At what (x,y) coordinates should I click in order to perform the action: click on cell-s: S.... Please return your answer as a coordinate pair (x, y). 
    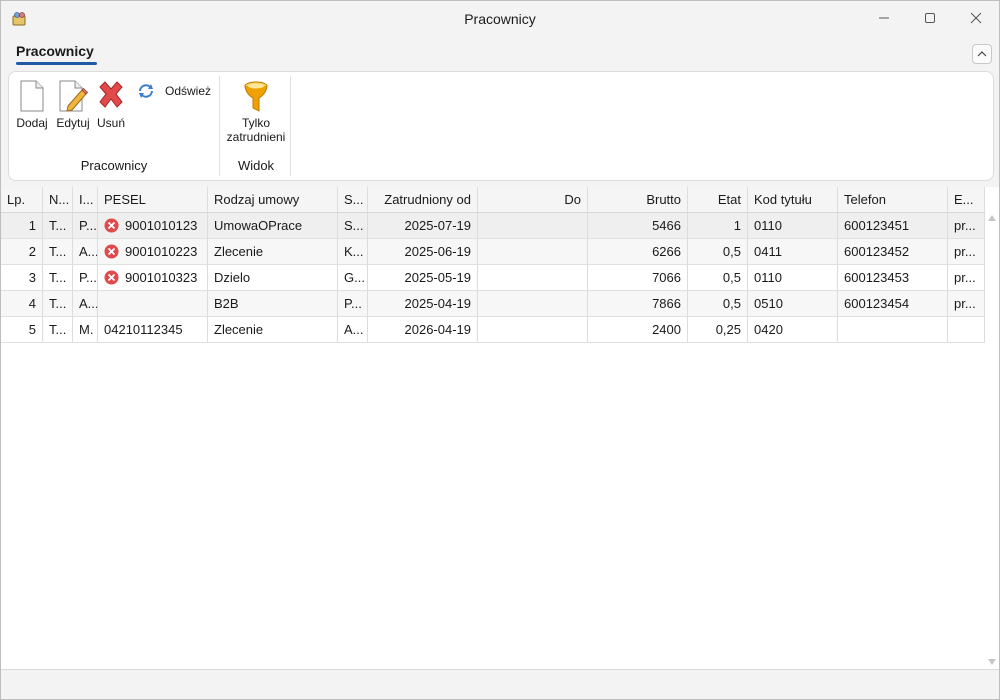
    Looking at the image, I should click on (353, 225).